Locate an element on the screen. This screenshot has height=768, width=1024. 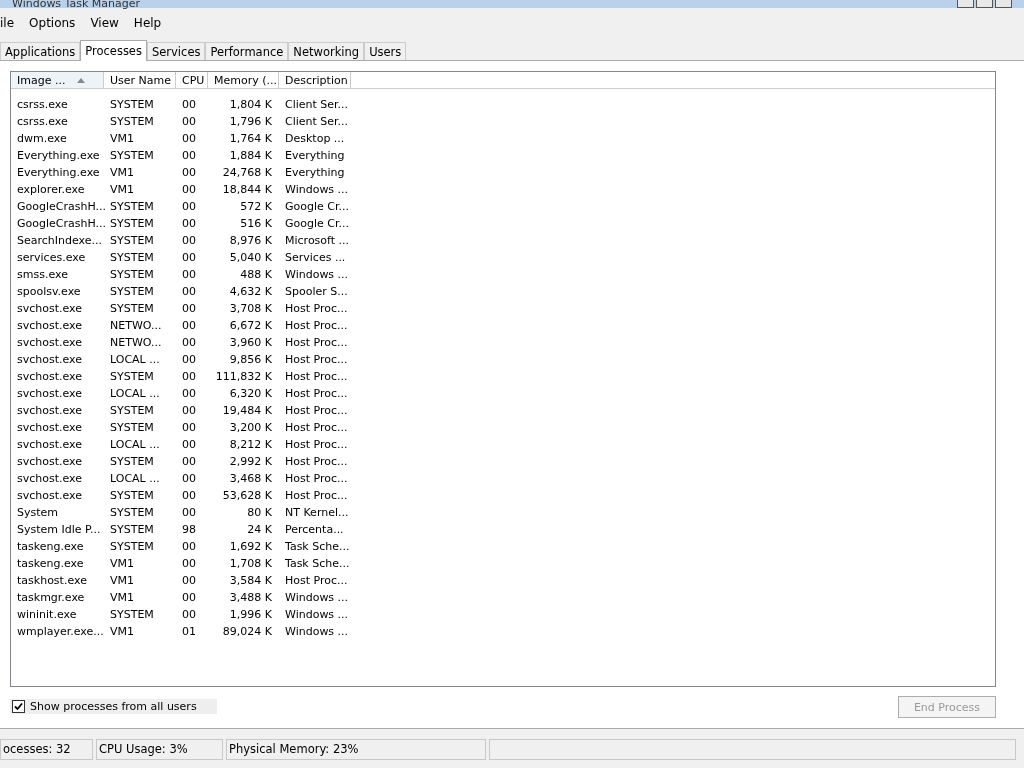
status-text: ocesses: 32 is located at coordinates (46, 749).